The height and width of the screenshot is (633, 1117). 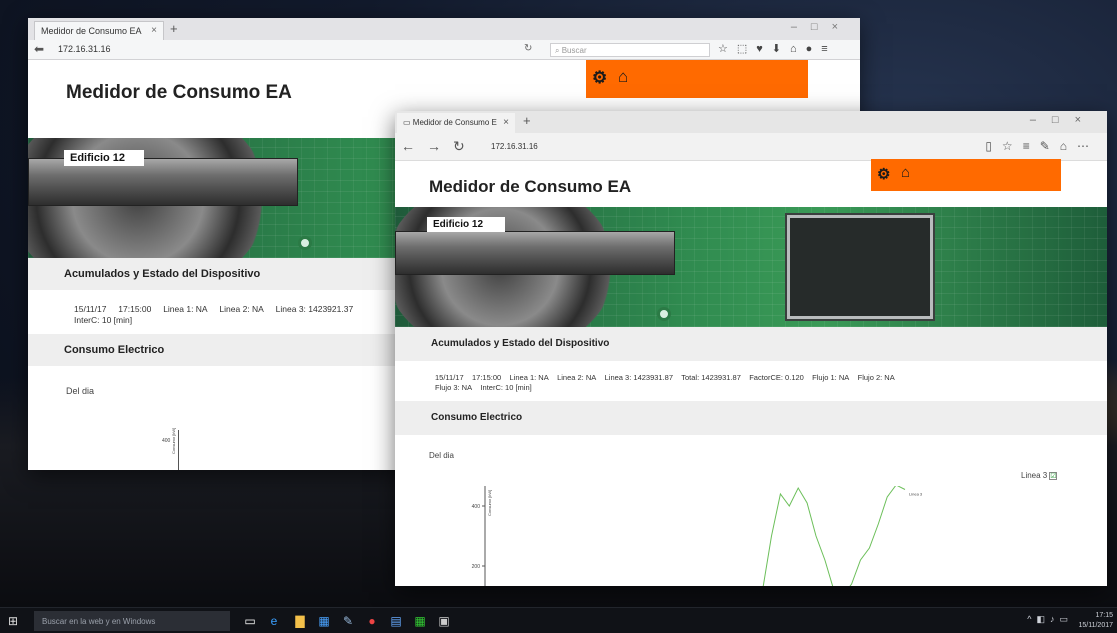 I want to click on nav-bar: ⬅ 172.16.31.16 ↻ ⌕ Buscar ☆⬚♥⬇⌂●≡, so click(x=444, y=50).